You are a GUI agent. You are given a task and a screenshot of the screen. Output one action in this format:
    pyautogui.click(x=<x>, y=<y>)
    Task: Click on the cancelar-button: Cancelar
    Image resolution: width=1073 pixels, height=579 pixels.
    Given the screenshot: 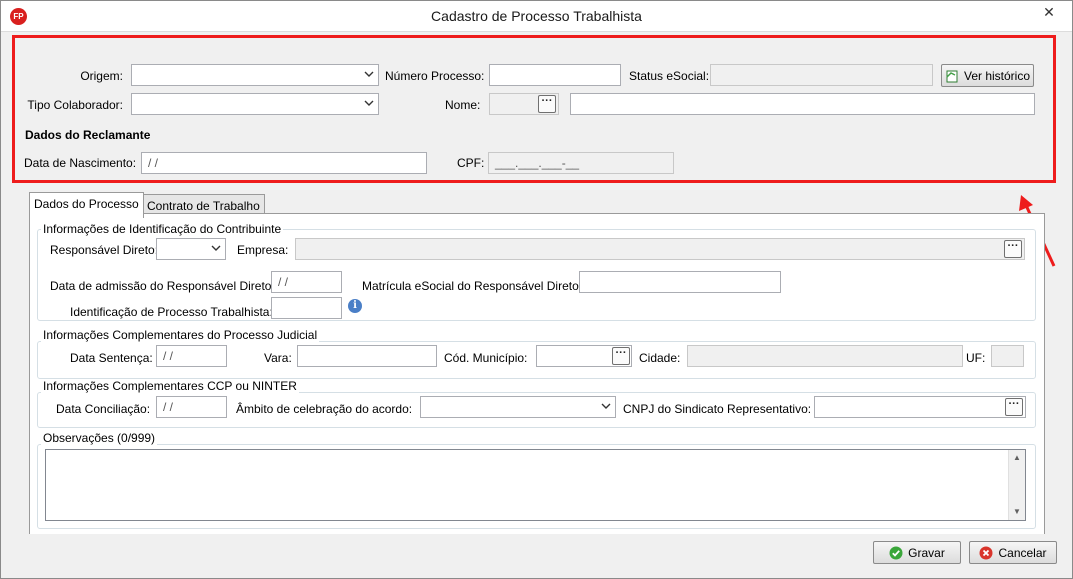 What is the action you would take?
    pyautogui.click(x=1013, y=552)
    